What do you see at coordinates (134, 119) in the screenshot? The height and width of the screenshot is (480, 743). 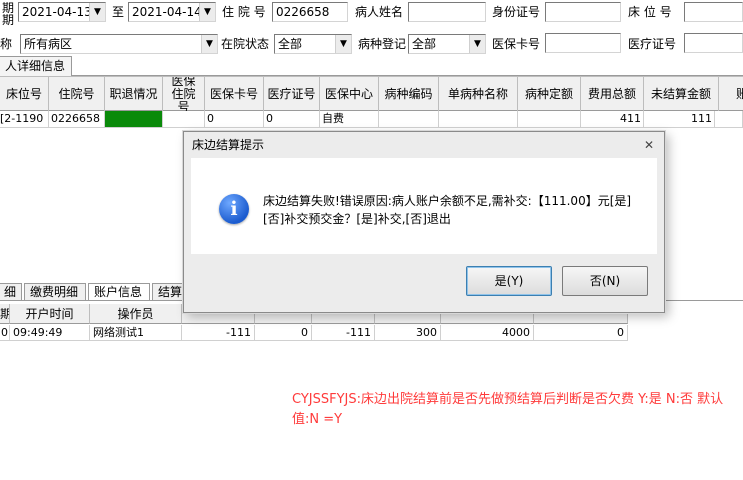 I see `cell-retire-status` at bounding box center [134, 119].